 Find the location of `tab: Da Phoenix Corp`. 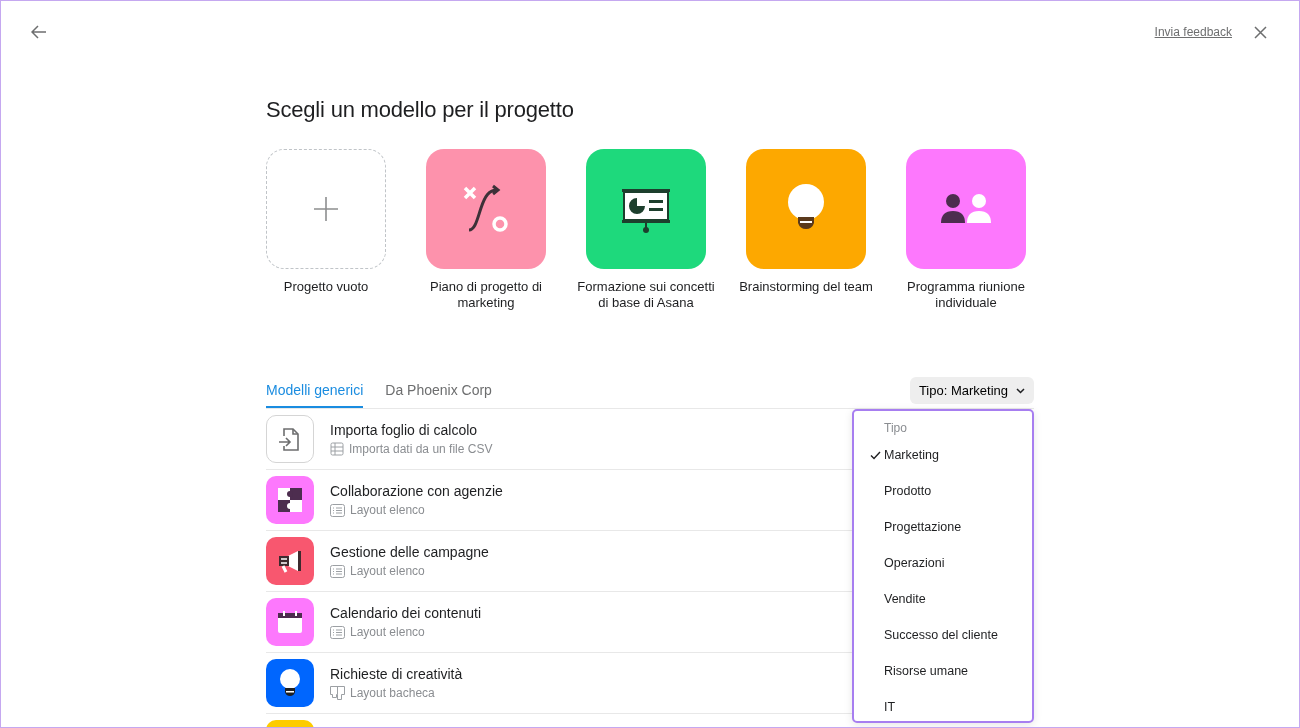

tab: Da Phoenix Corp is located at coordinates (438, 395).